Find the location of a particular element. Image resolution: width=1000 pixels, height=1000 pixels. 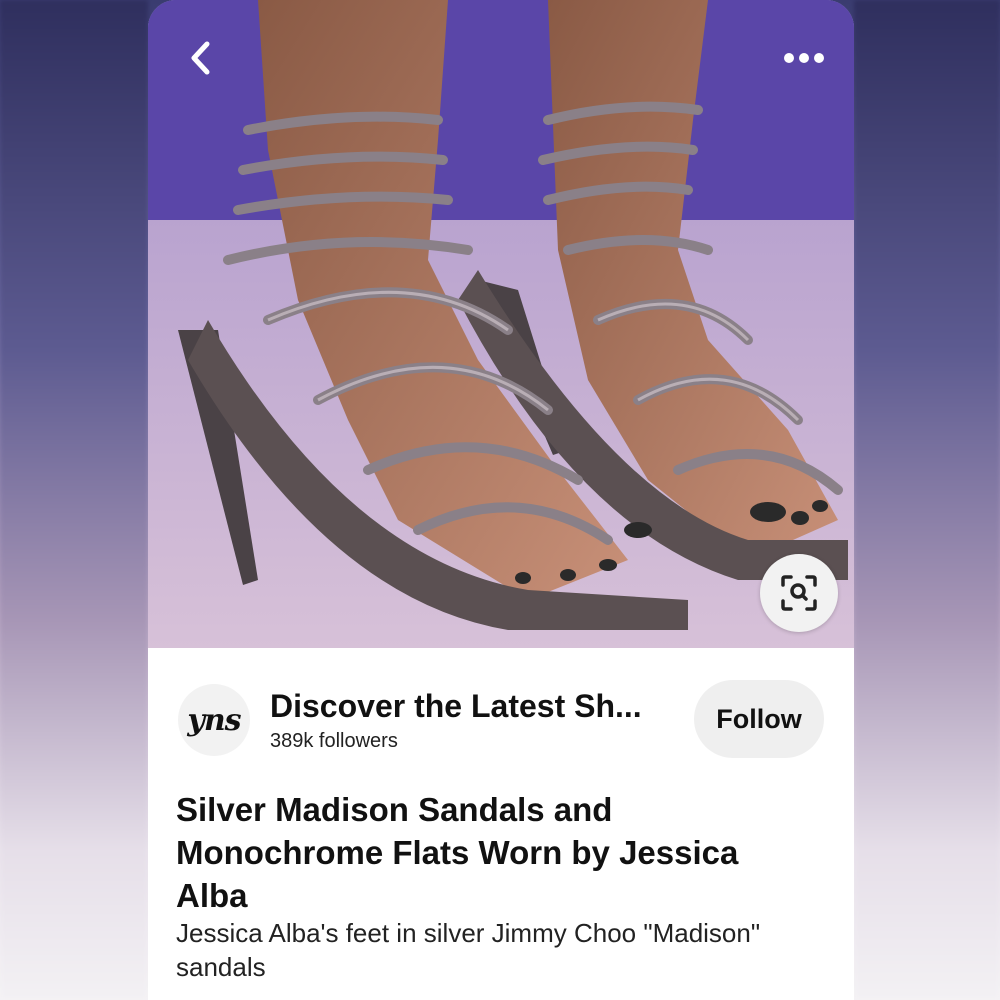

more-horizontal-icon is located at coordinates (804, 58).